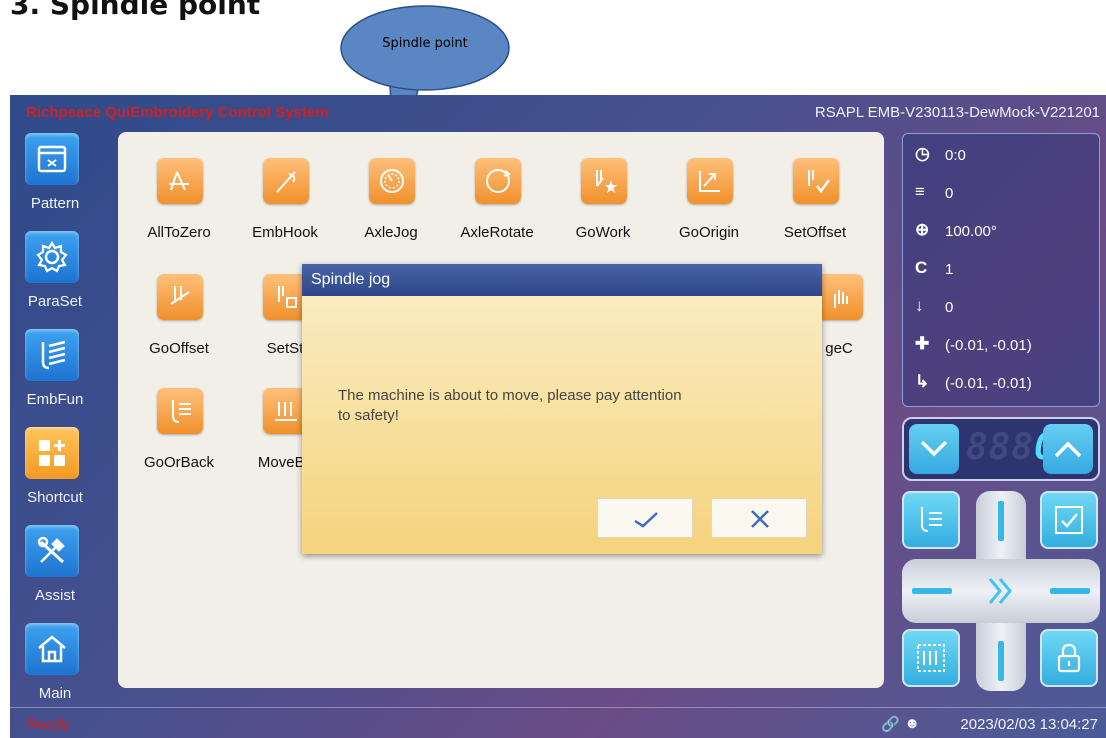  Describe the element at coordinates (55, 399) in the screenshot. I see `nav-label: EmbFun` at that location.